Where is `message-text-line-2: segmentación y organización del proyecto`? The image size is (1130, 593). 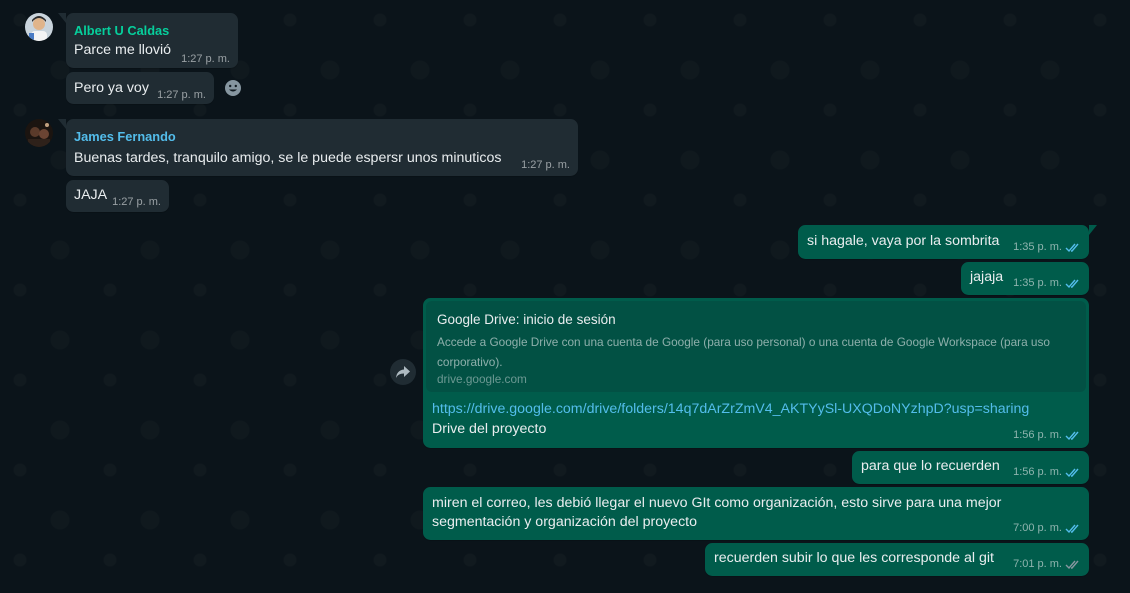 message-text-line-2: segmentación y organización del proyecto is located at coordinates (564, 522).